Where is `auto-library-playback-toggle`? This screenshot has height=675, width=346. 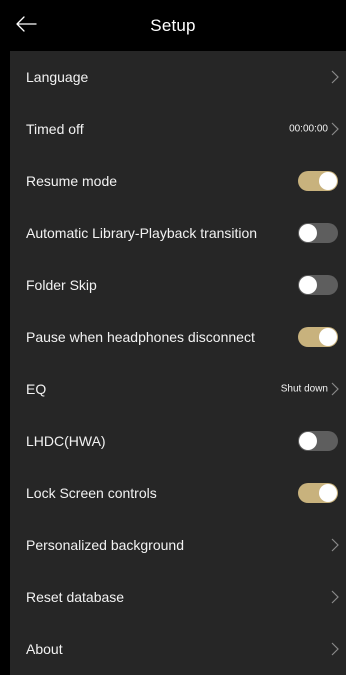
auto-library-playback-toggle is located at coordinates (318, 233).